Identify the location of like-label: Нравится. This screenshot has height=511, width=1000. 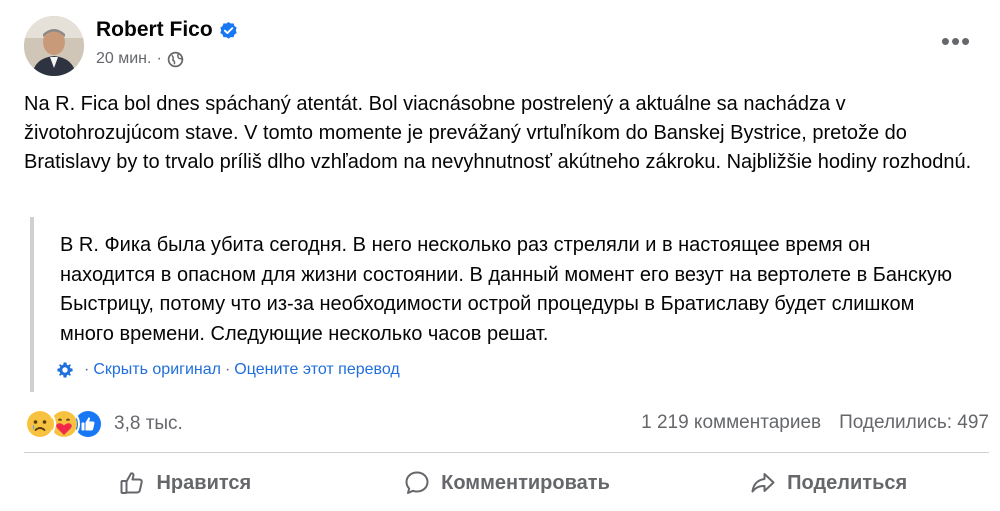
(204, 482).